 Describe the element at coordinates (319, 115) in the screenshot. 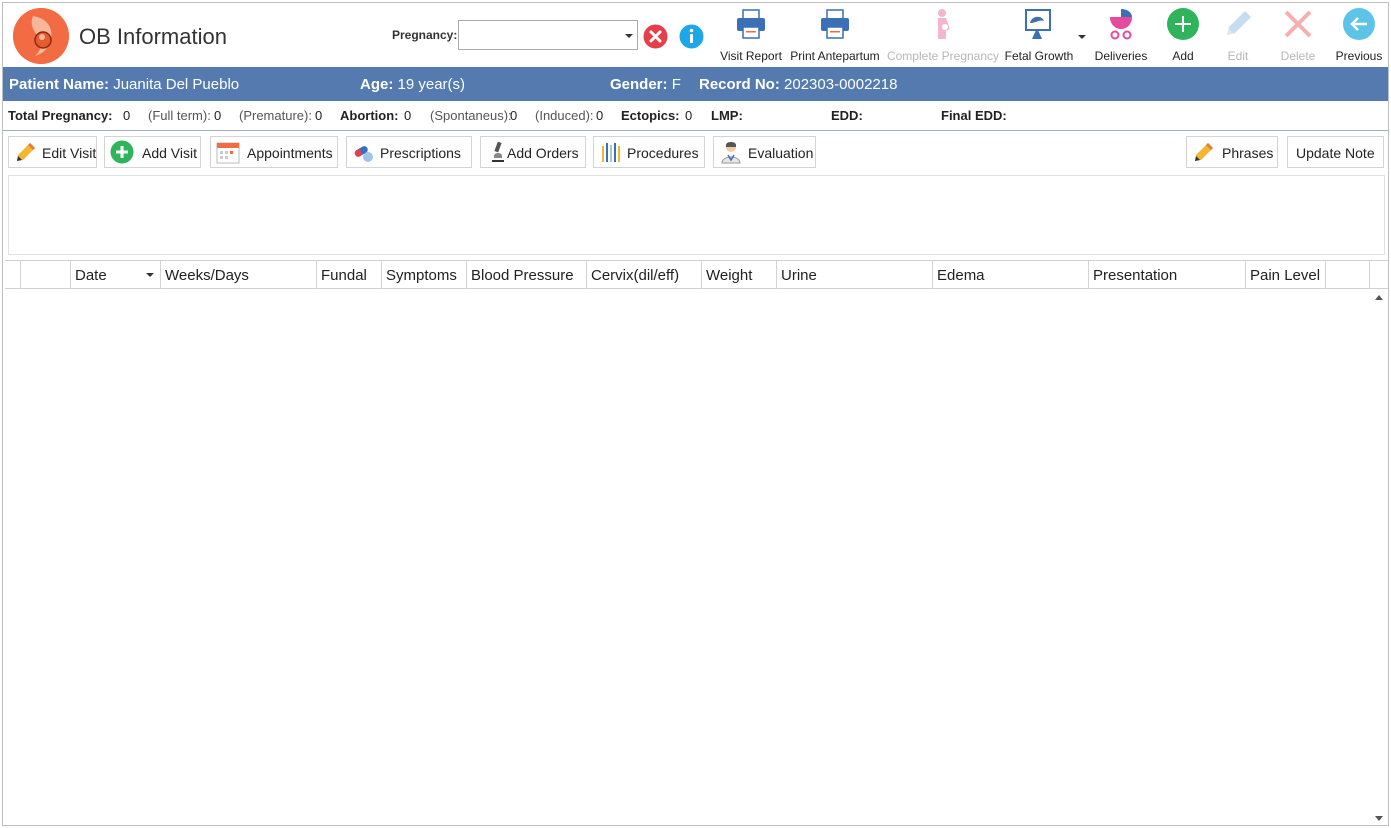

I see `premature-value: 0` at that location.